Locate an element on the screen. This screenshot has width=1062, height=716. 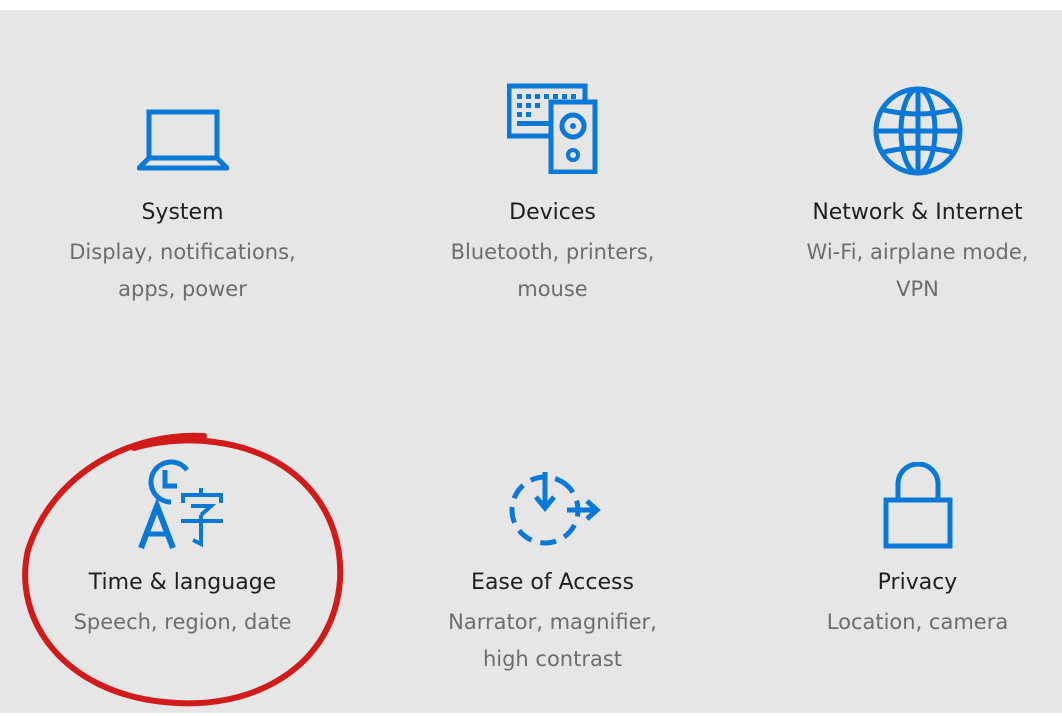
tile-privacy: Privacy Location, camera is located at coordinates (917, 580).